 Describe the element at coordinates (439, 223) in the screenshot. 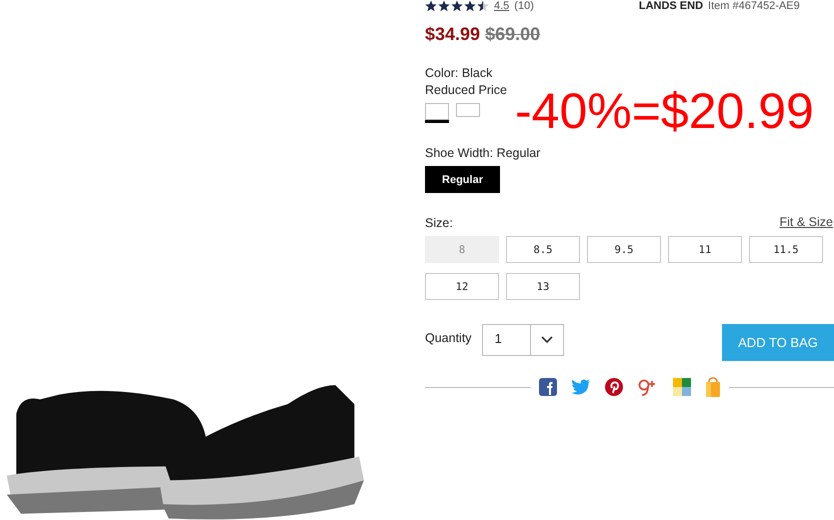

I see `size-label: Size:` at that location.